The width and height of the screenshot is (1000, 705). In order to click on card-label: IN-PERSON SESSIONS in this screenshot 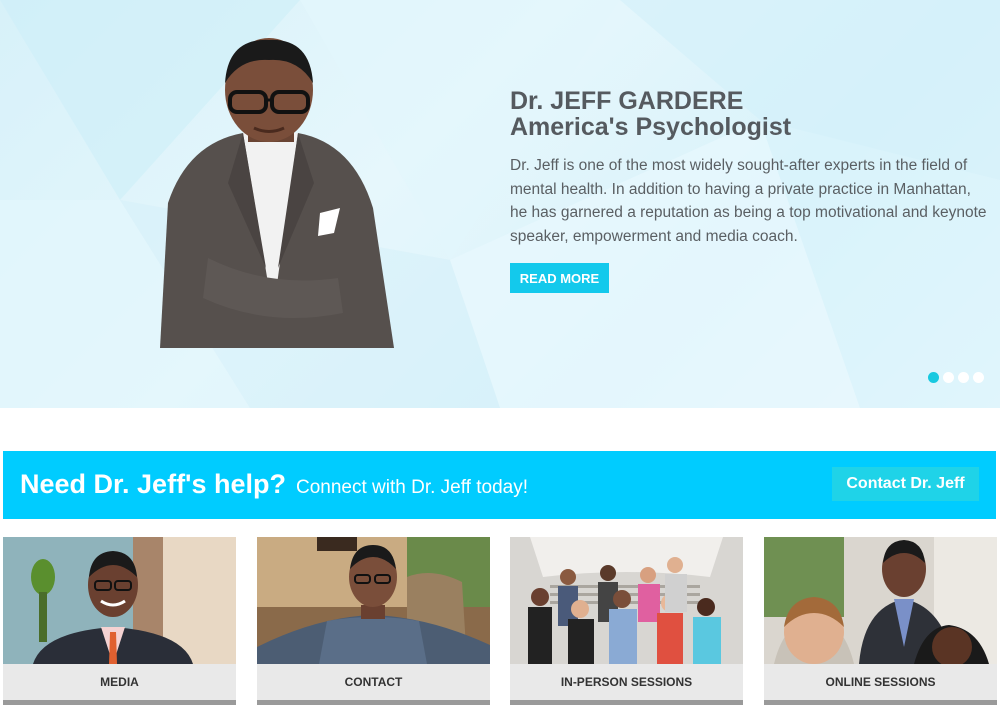, I will do `click(626, 682)`.